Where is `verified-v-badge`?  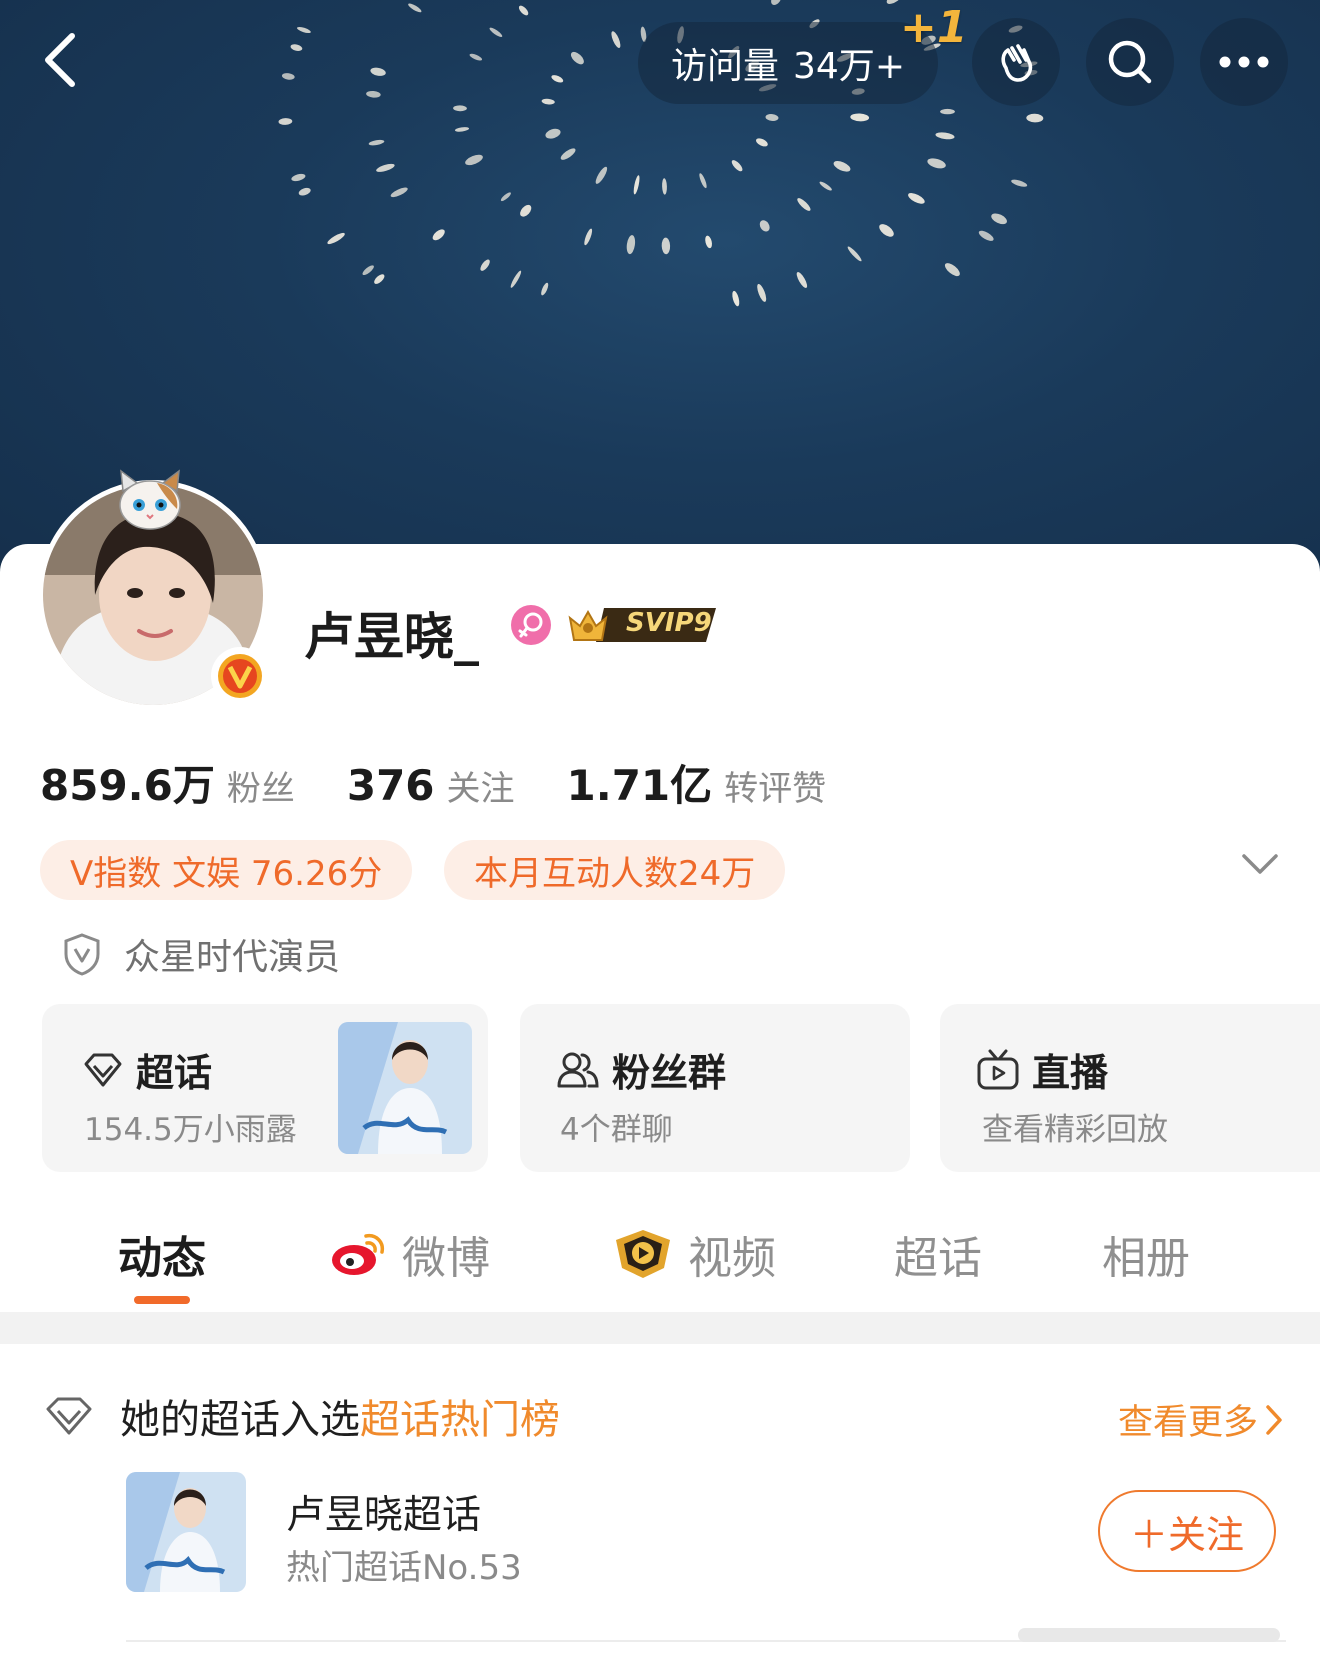
verified-v-badge is located at coordinates (240, 676).